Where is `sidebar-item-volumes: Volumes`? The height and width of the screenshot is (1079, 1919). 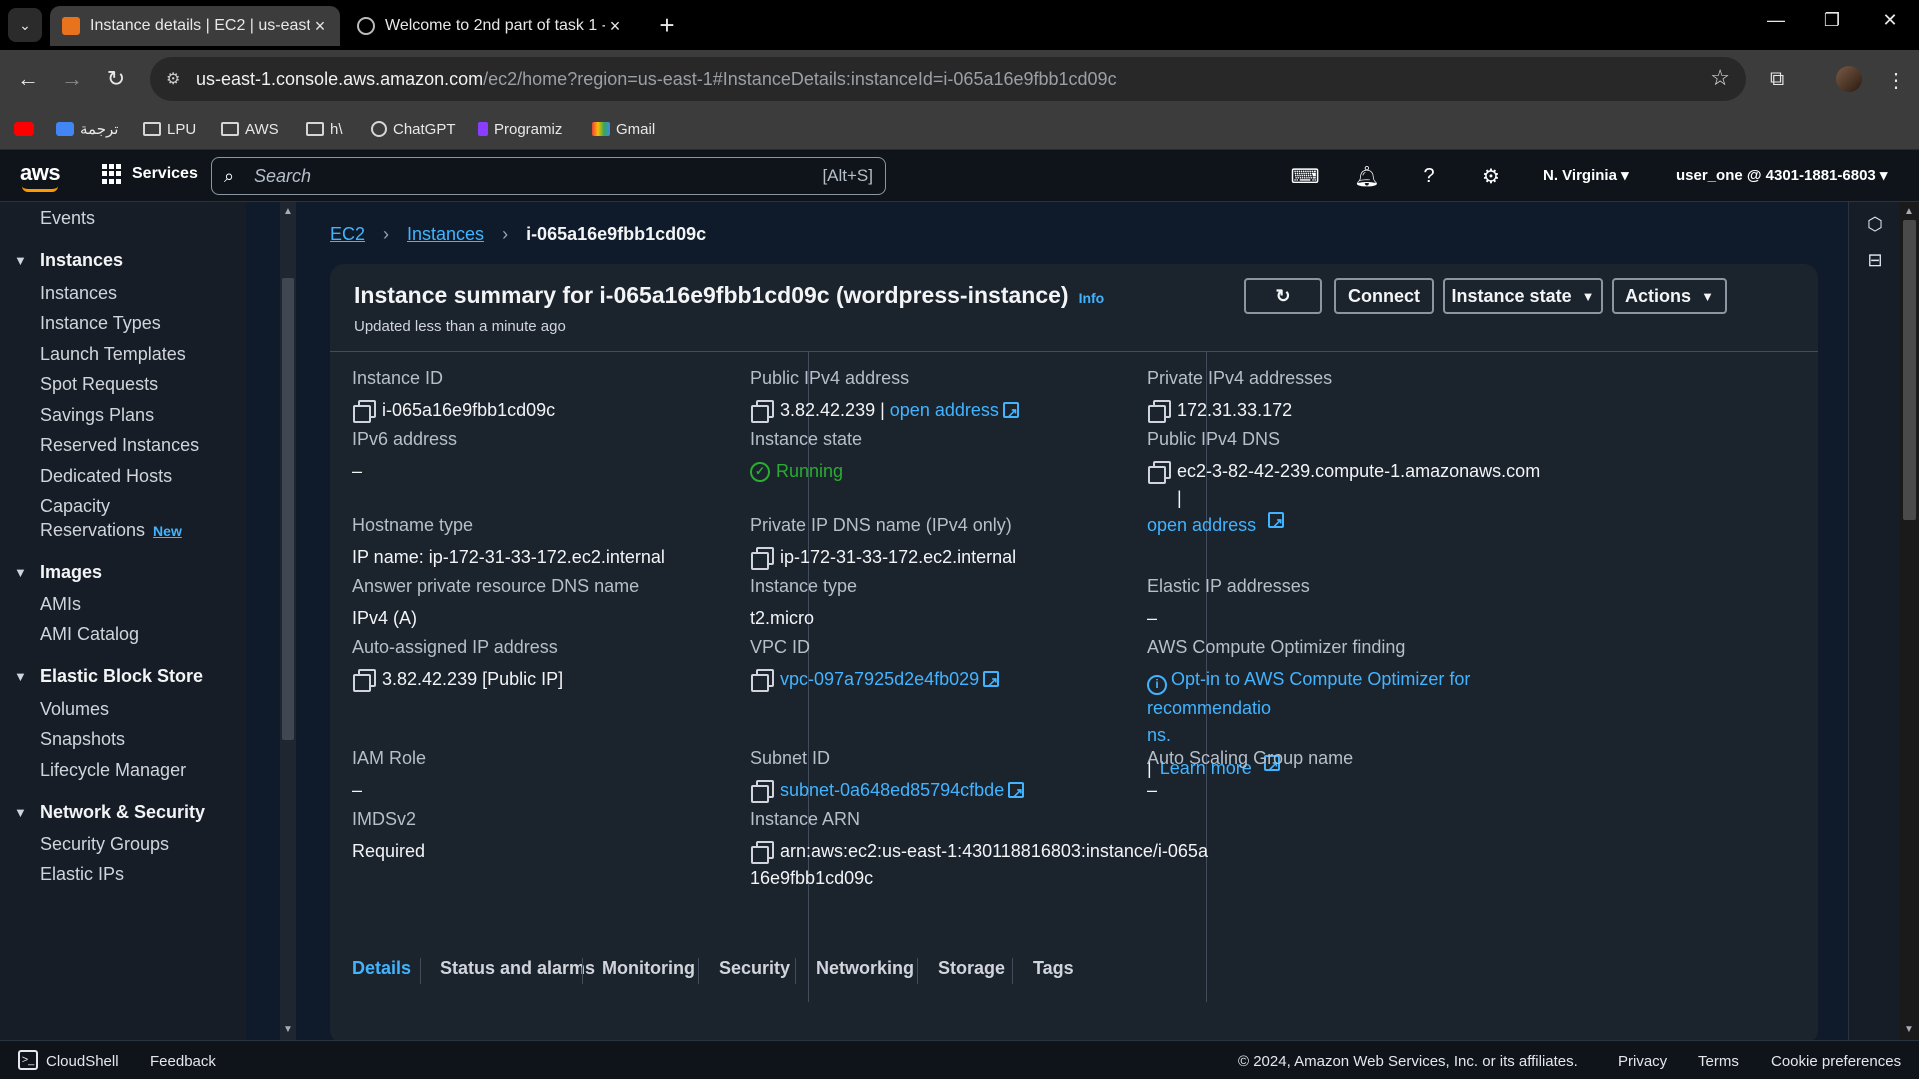 sidebar-item-volumes: Volumes is located at coordinates (74, 709).